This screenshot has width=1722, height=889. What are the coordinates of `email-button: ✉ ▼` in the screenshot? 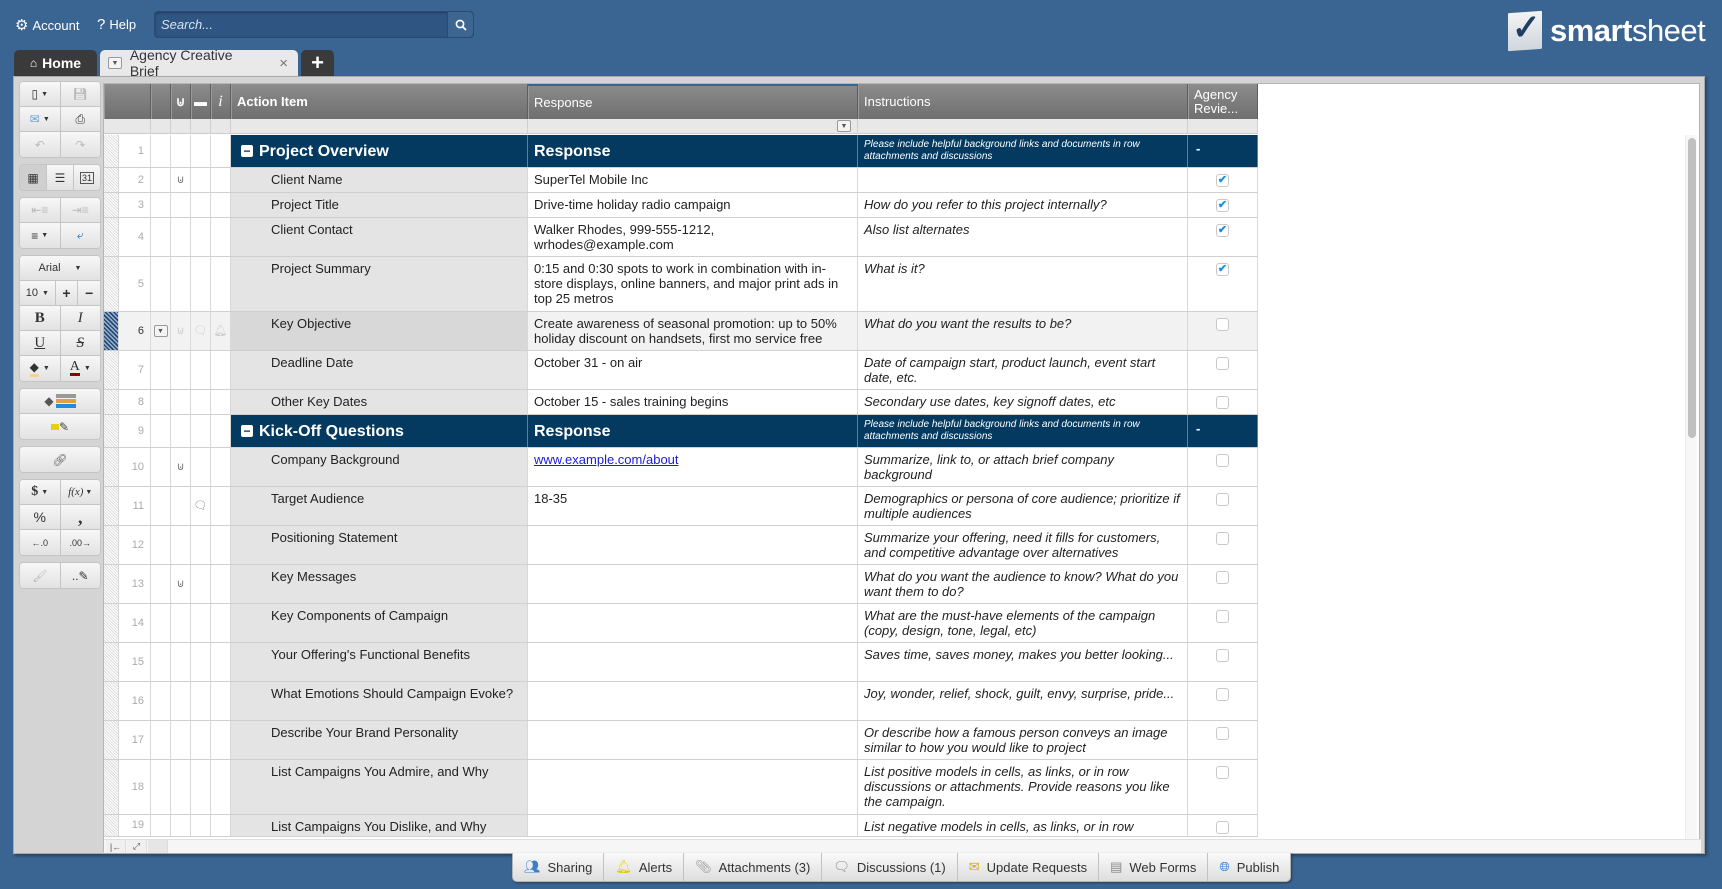 It's located at (40, 119).